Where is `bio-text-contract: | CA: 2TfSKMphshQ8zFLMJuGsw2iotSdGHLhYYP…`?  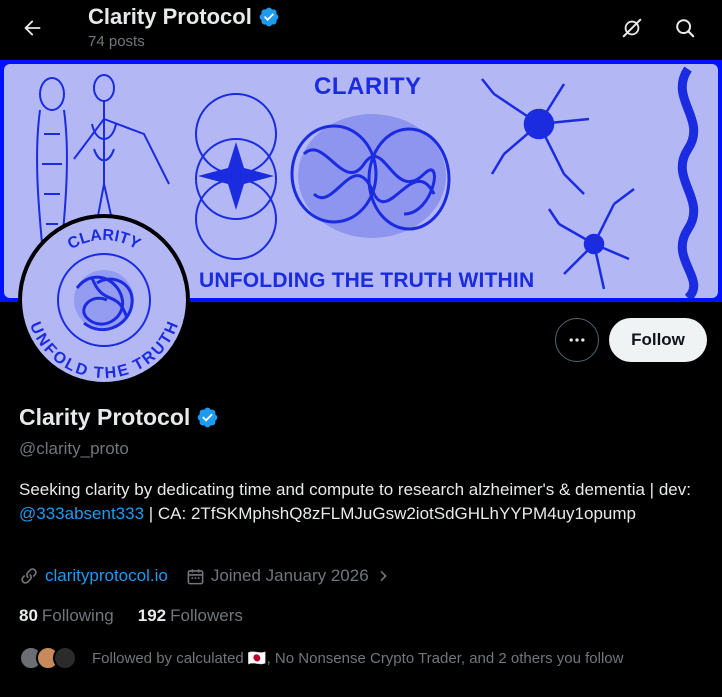 bio-text-contract: | CA: 2TfSKMphshQ8zFLMJuGsw2iotSdGHLhYYP… is located at coordinates (390, 513).